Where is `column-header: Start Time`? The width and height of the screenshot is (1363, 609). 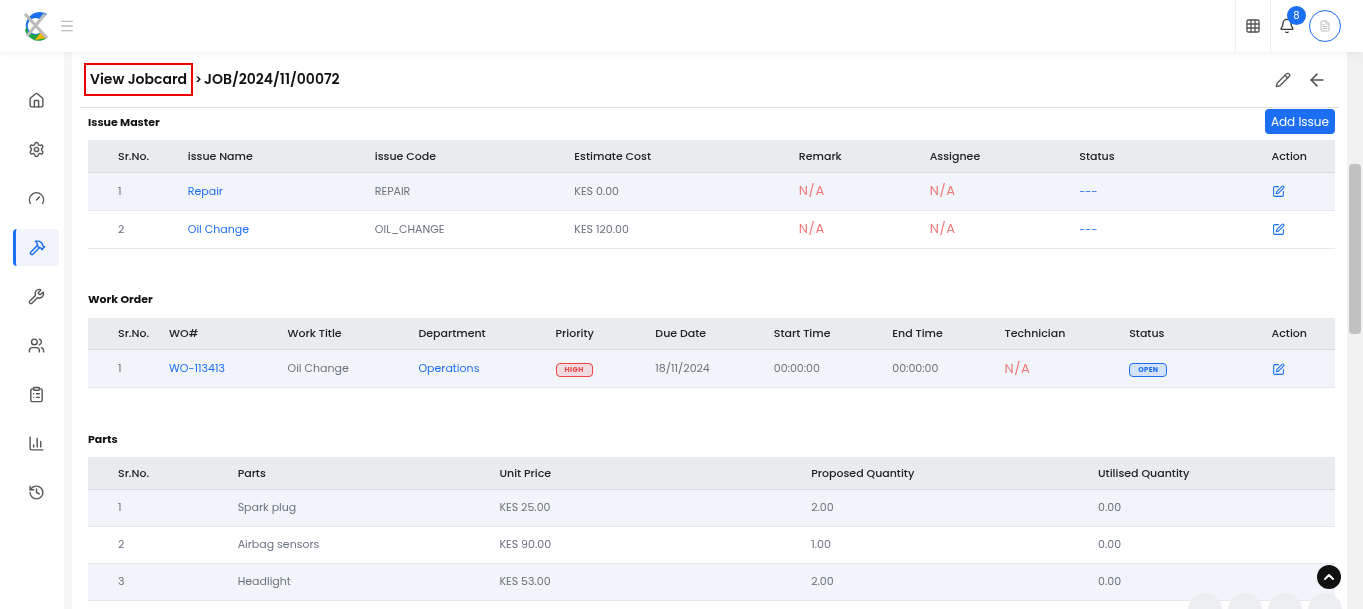 column-header: Start Time is located at coordinates (802, 333).